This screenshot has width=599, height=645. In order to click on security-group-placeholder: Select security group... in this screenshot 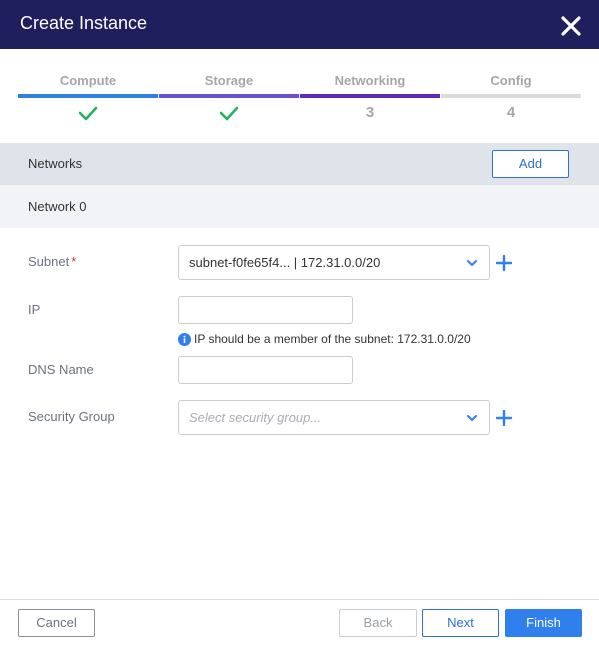, I will do `click(255, 417)`.